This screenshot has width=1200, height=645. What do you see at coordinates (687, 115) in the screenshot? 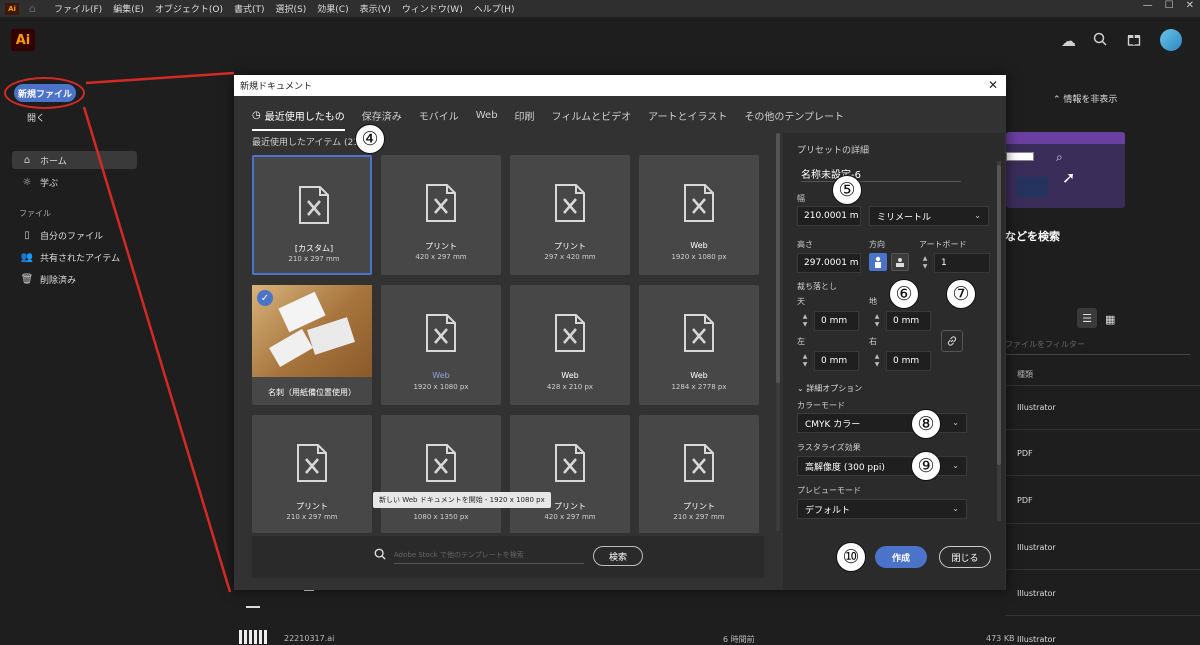
I see `tab-art-illustration: アートとイラスト` at bounding box center [687, 115].